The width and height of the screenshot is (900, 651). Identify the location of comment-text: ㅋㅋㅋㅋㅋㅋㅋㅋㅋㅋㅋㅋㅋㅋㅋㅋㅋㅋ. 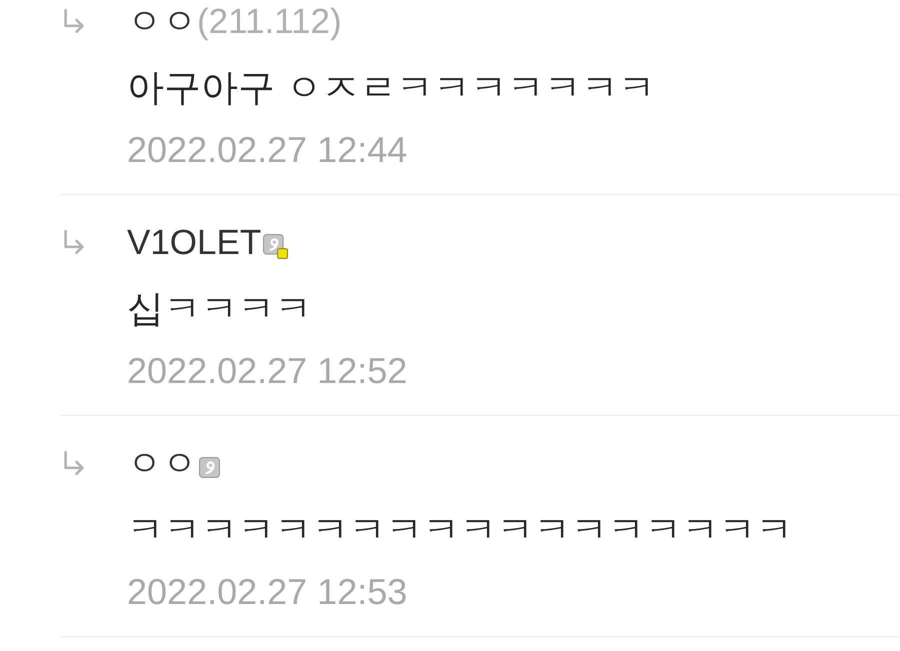
(460, 530).